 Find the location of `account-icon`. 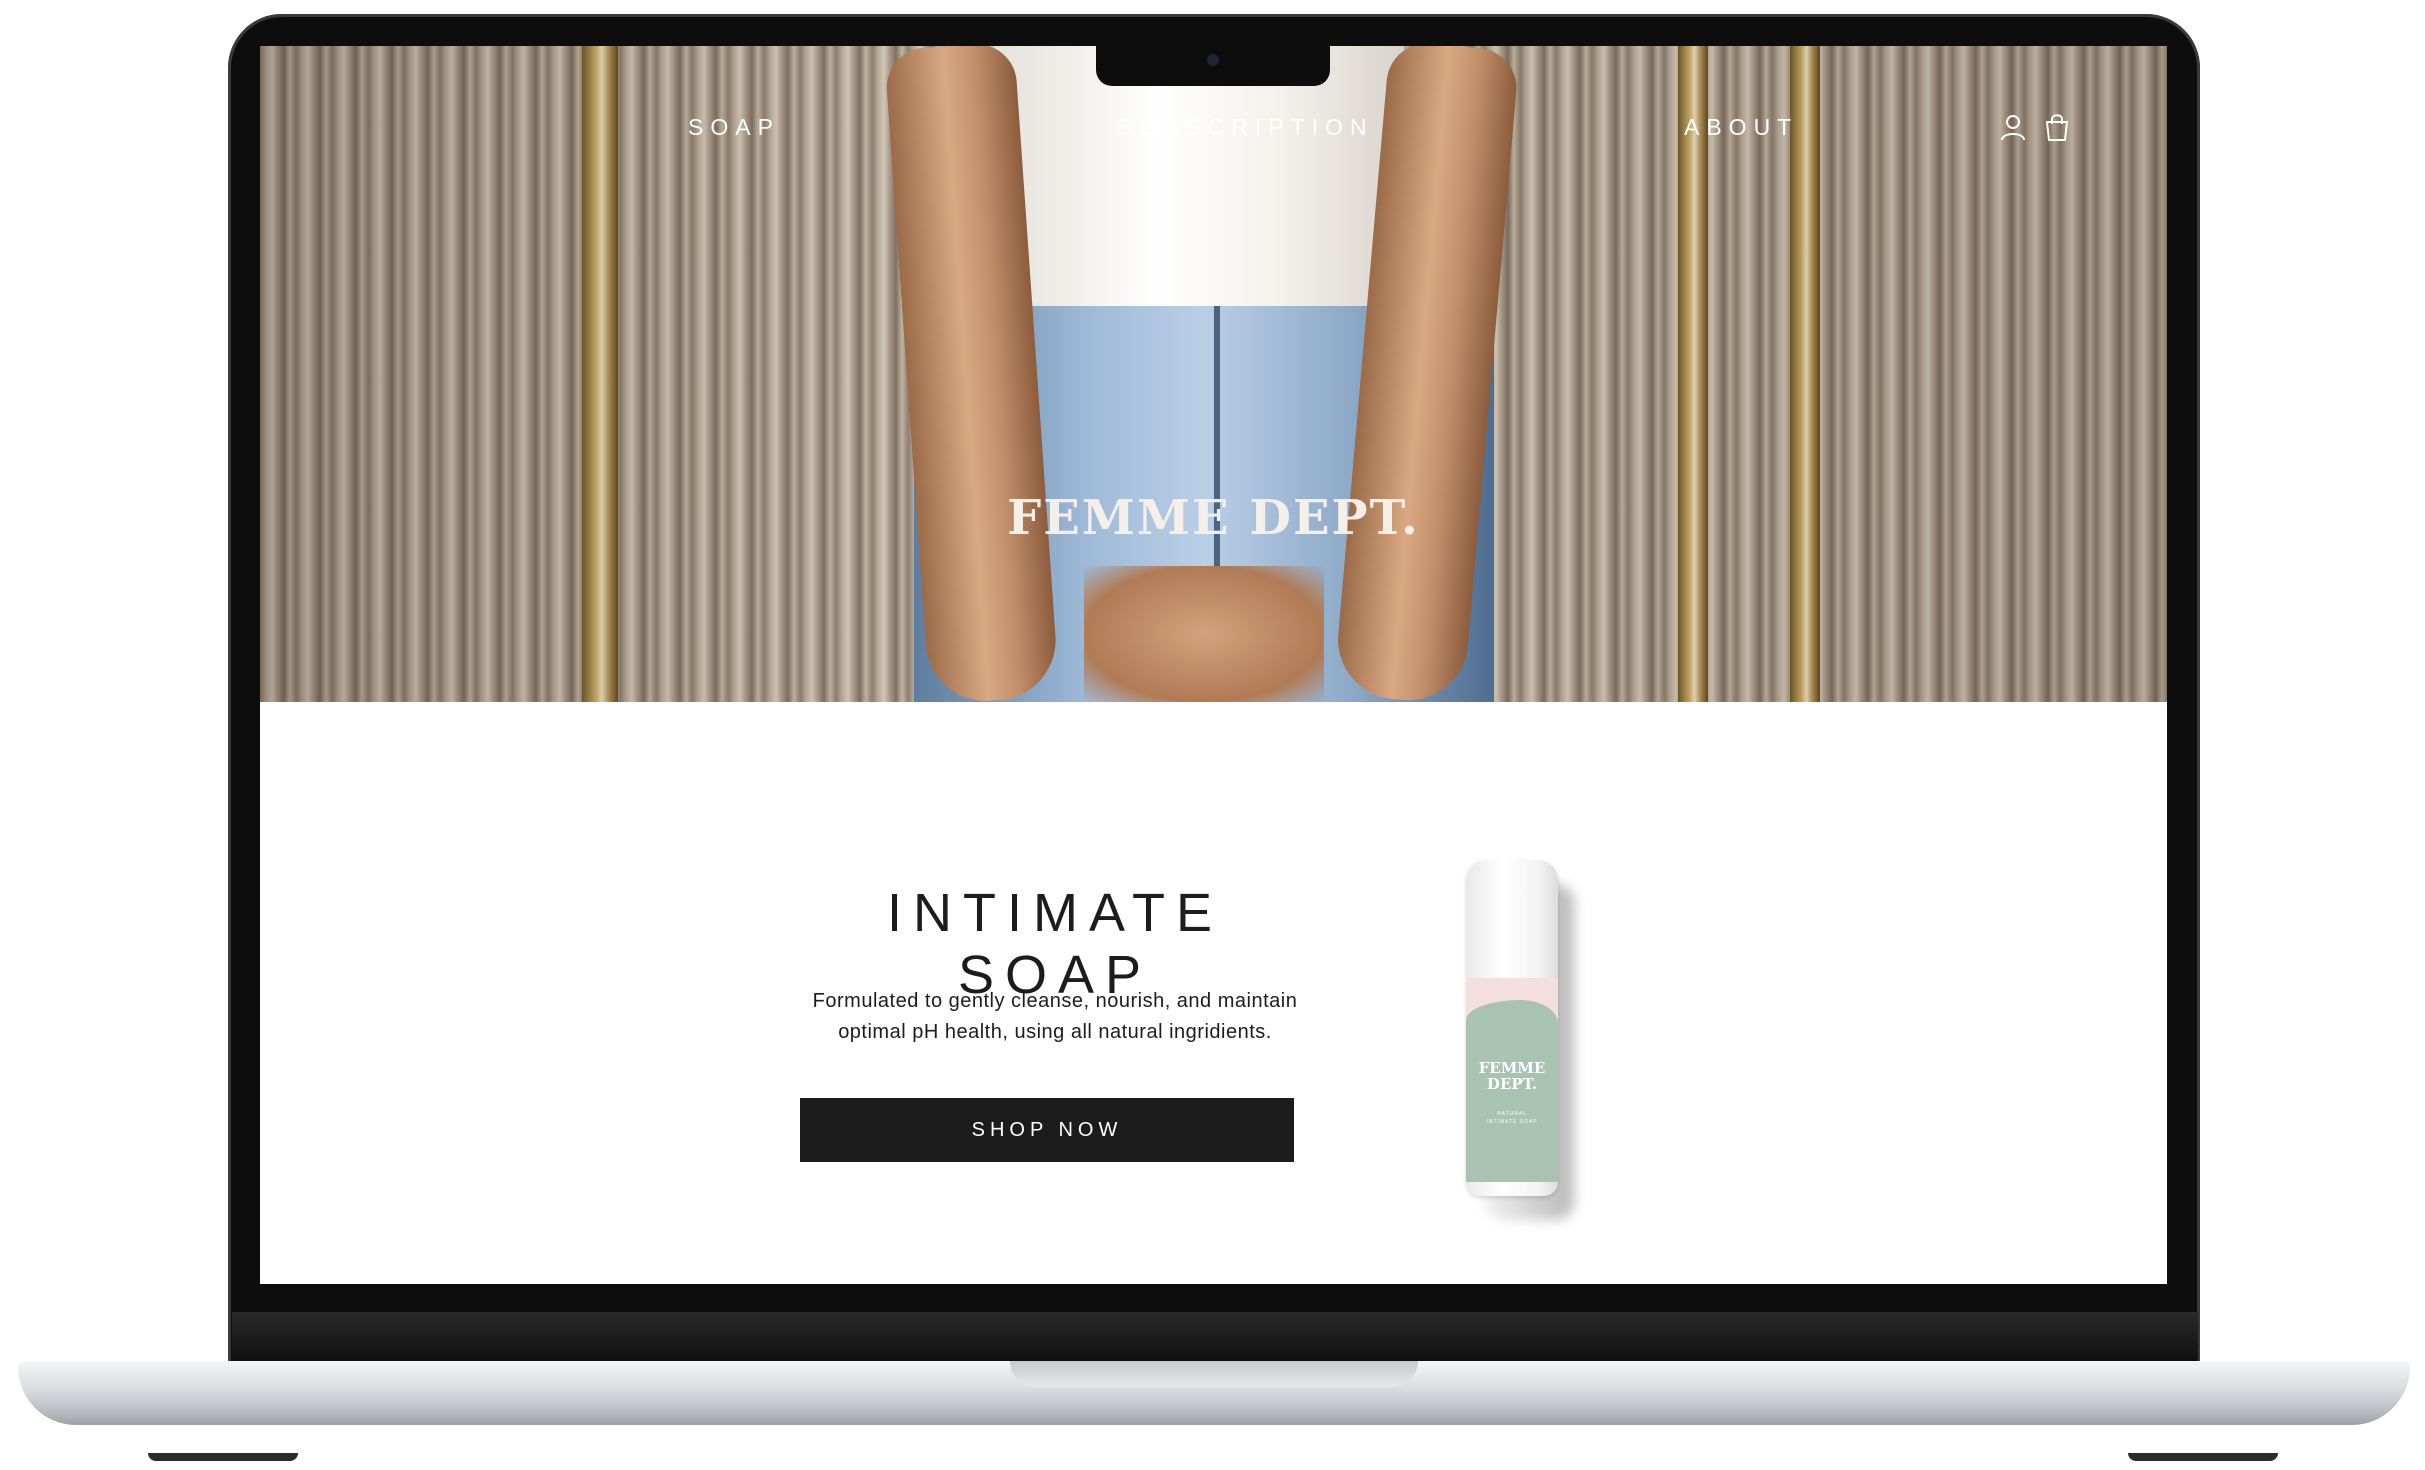

account-icon is located at coordinates (2013, 127).